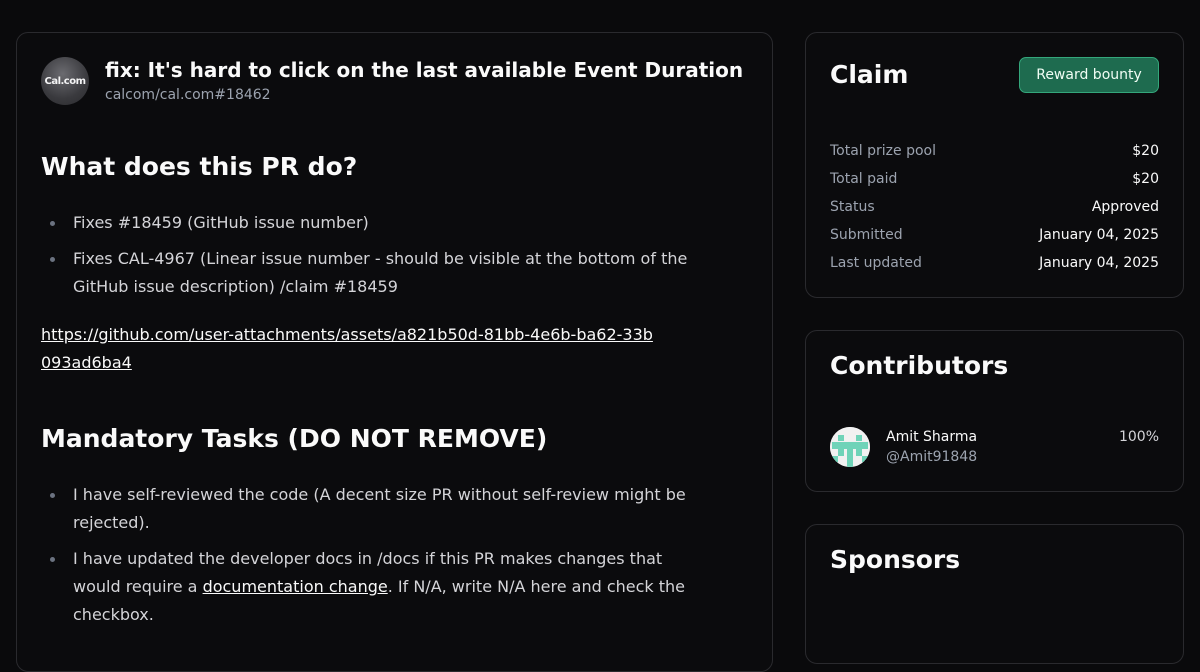 The width and height of the screenshot is (1200, 672). I want to click on sponsors-title: Sponsors, so click(895, 559).